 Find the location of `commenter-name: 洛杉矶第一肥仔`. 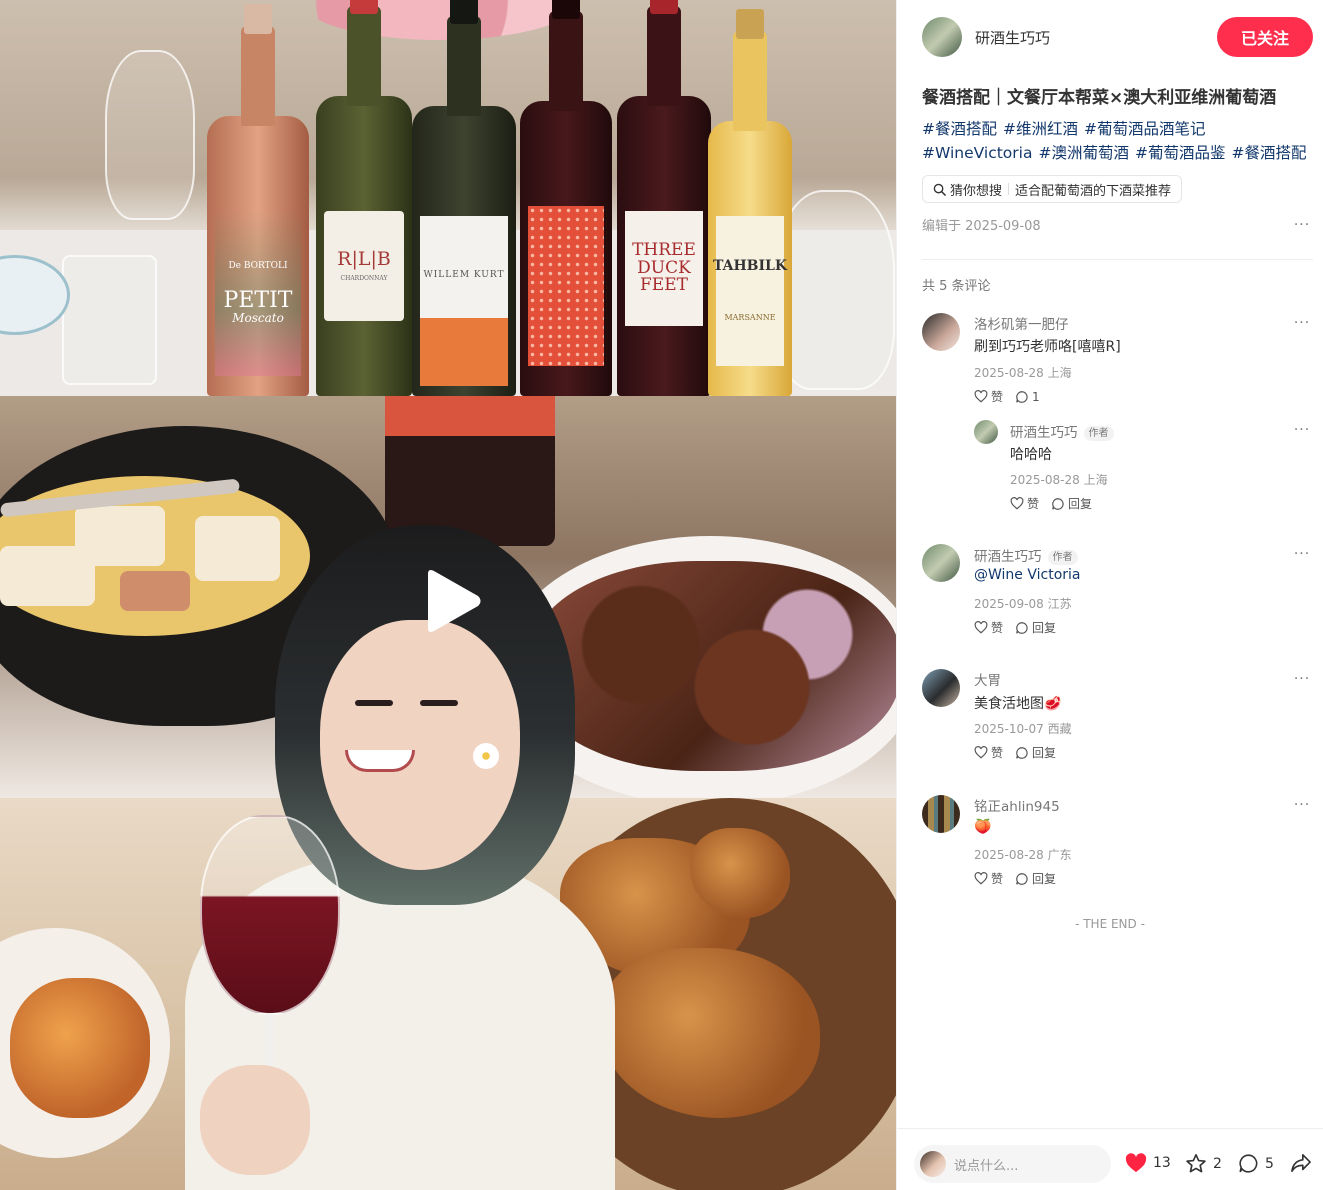

commenter-name: 洛杉矶第一肥仔 is located at coordinates (1021, 323).